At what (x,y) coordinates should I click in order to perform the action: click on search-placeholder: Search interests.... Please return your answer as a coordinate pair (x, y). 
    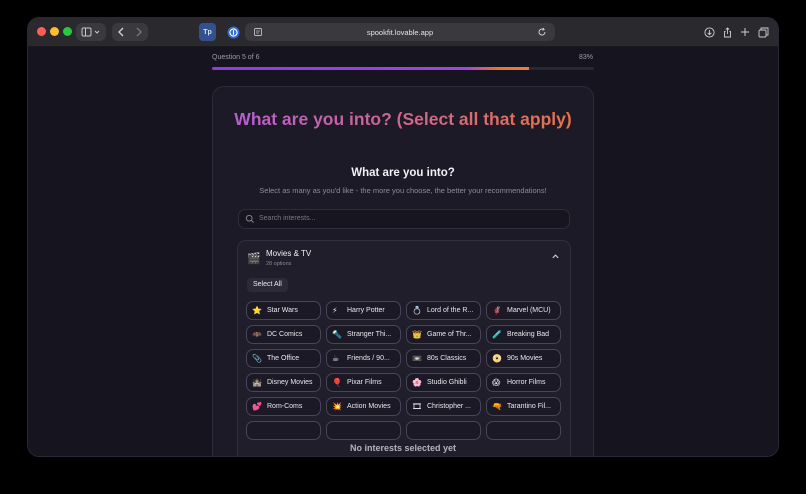
    Looking at the image, I should click on (287, 218).